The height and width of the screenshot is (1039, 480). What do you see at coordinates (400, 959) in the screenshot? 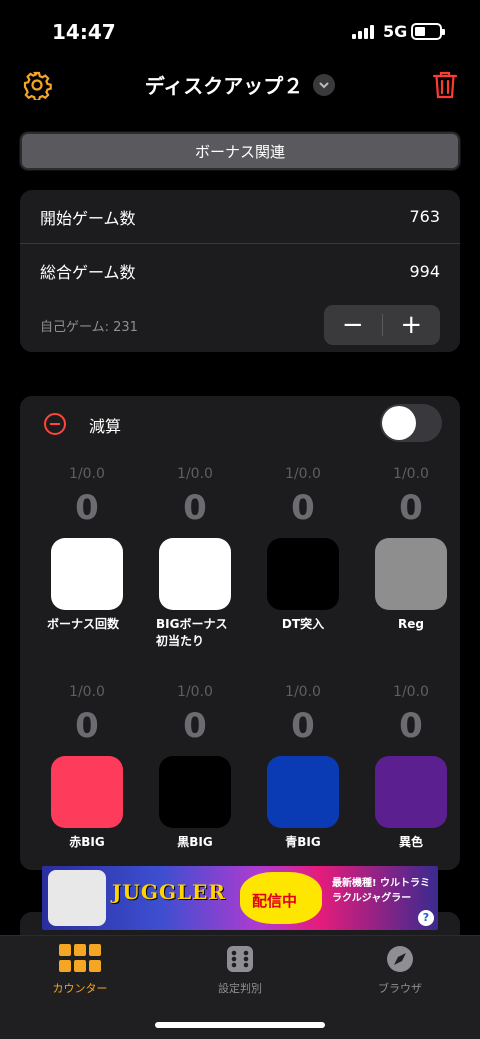
I see `compass-icon` at bounding box center [400, 959].